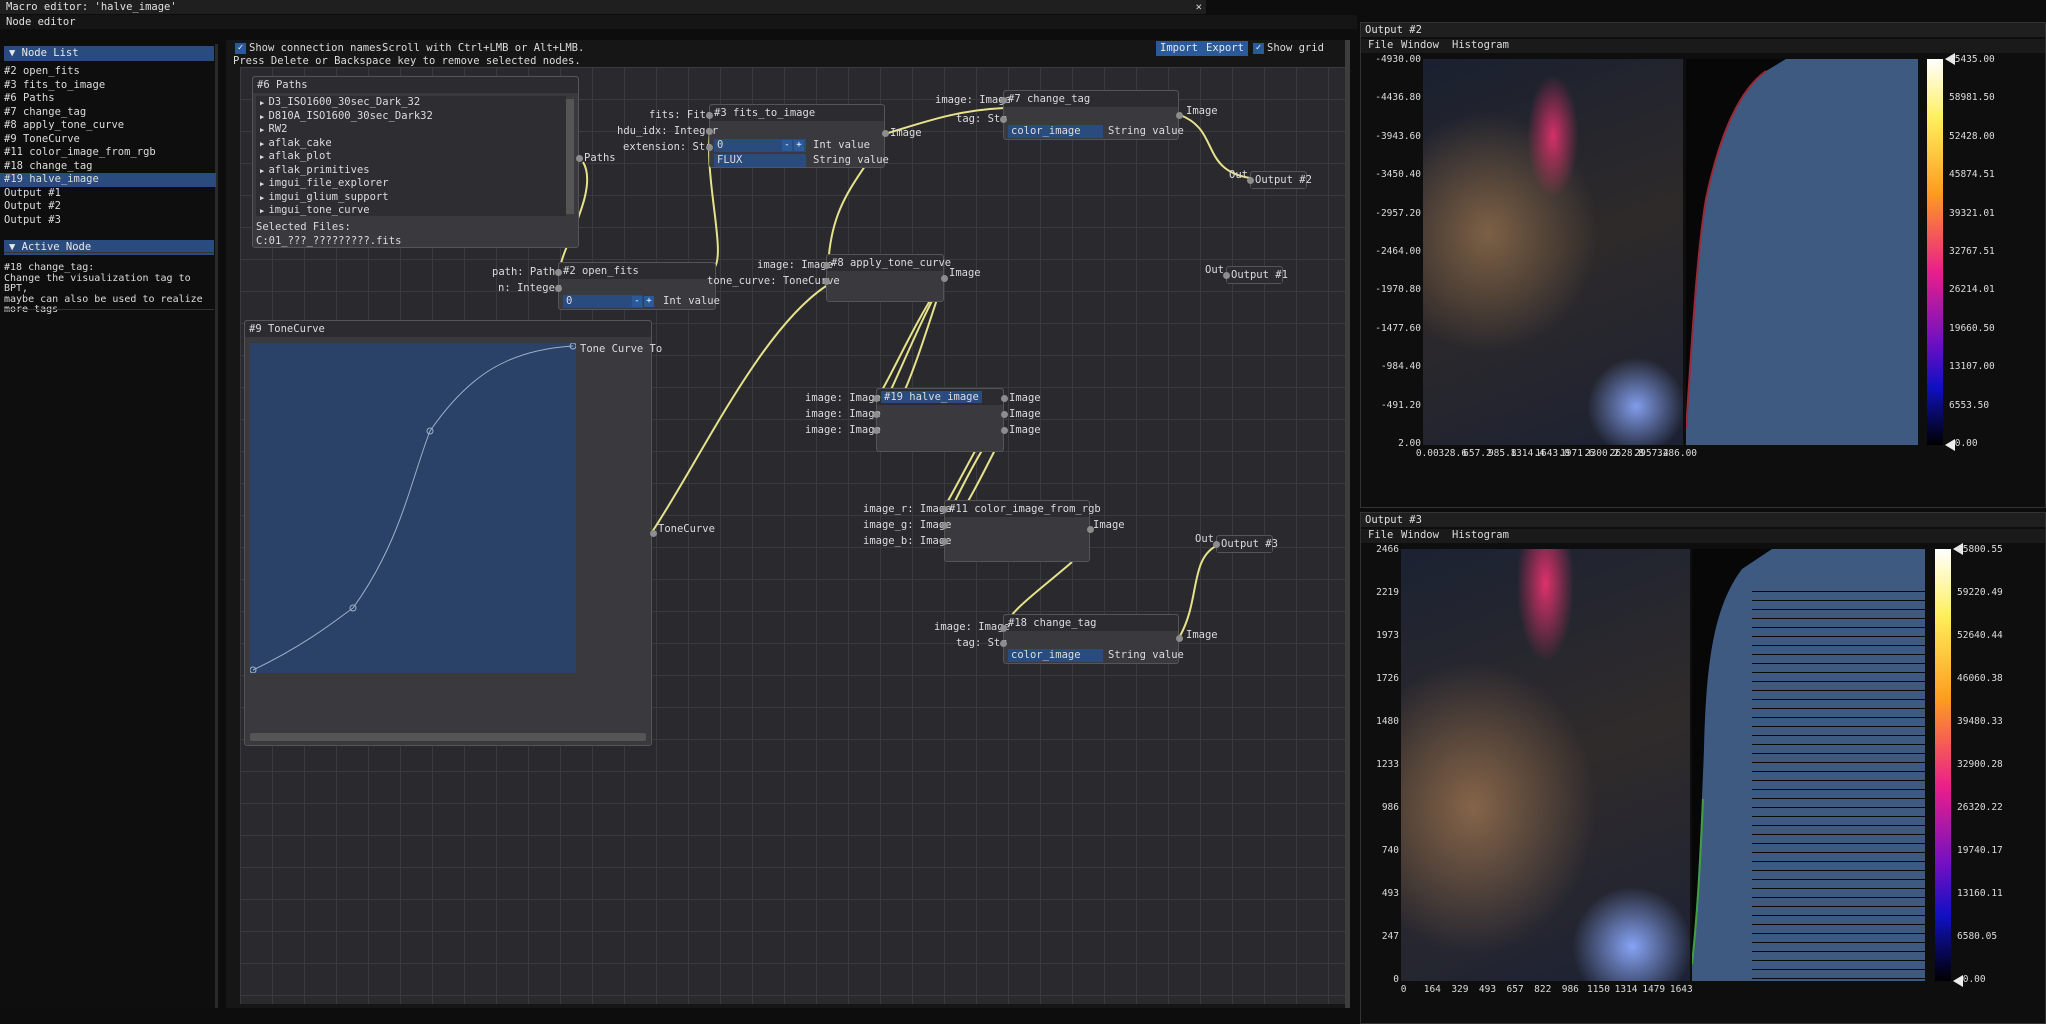  I want to click on input-label: Out, so click(1238, 175).